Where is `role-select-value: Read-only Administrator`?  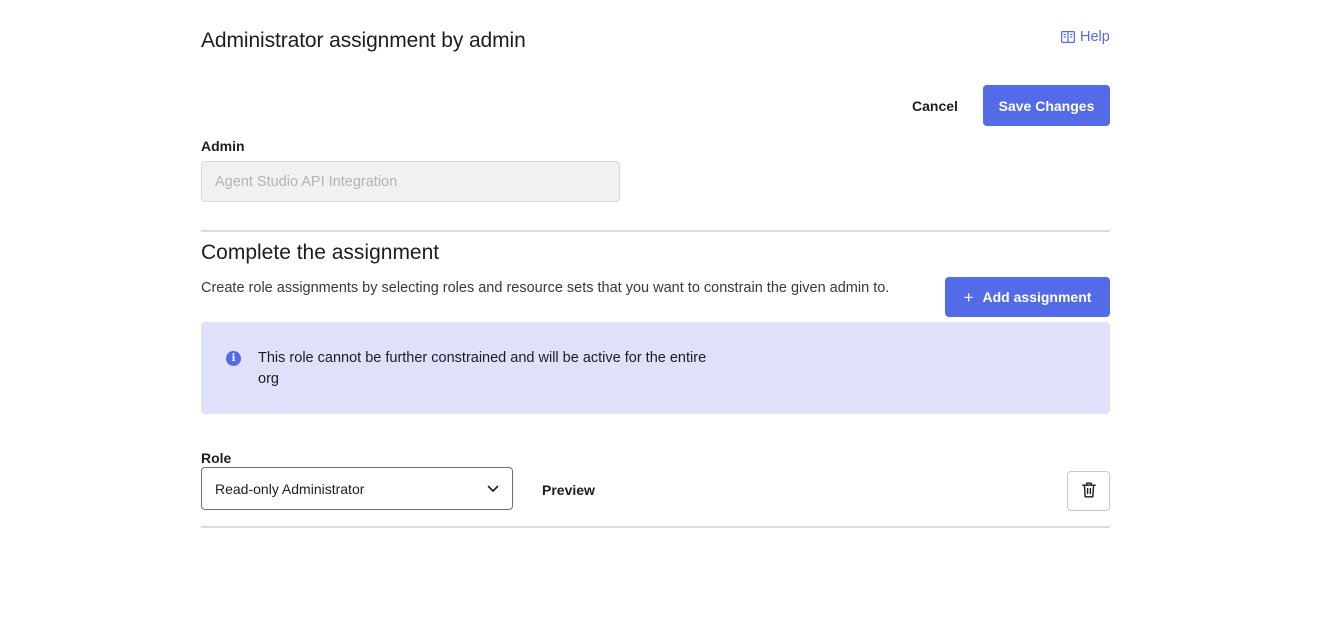 role-select-value: Read-only Administrator is located at coordinates (290, 488).